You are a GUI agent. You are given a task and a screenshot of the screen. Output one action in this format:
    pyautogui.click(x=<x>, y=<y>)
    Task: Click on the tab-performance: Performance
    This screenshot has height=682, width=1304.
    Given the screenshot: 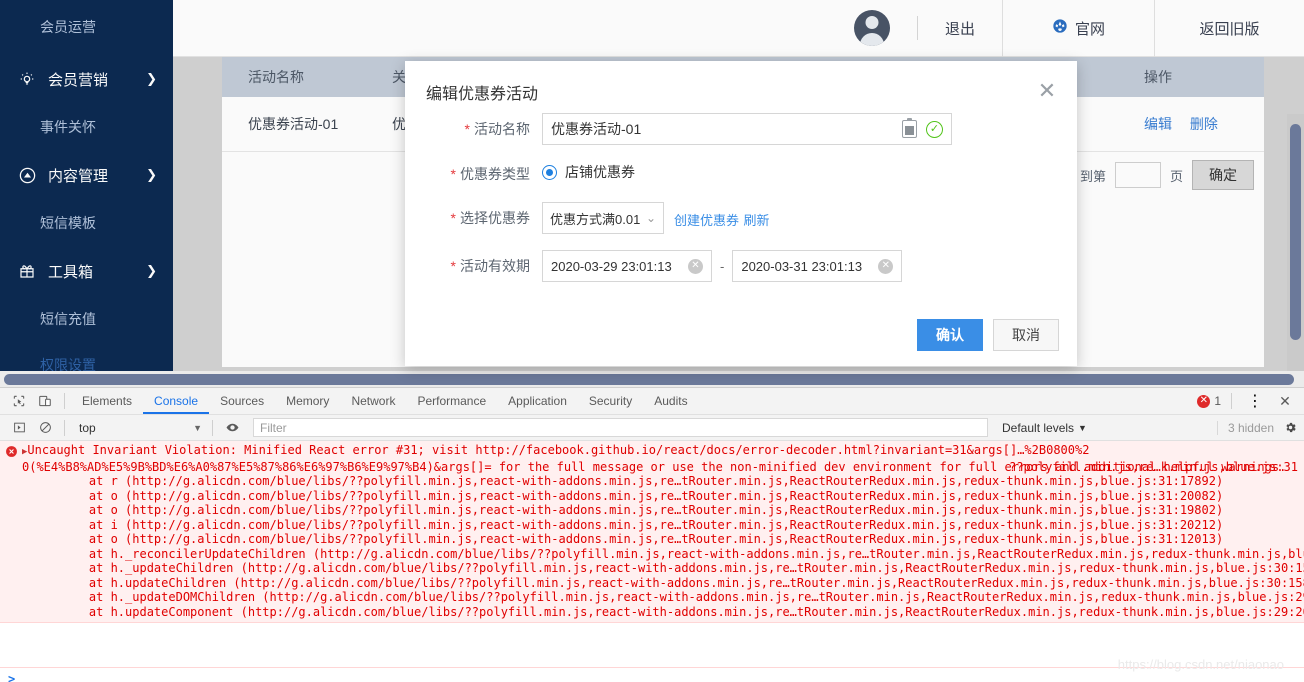 What is the action you would take?
    pyautogui.click(x=451, y=401)
    